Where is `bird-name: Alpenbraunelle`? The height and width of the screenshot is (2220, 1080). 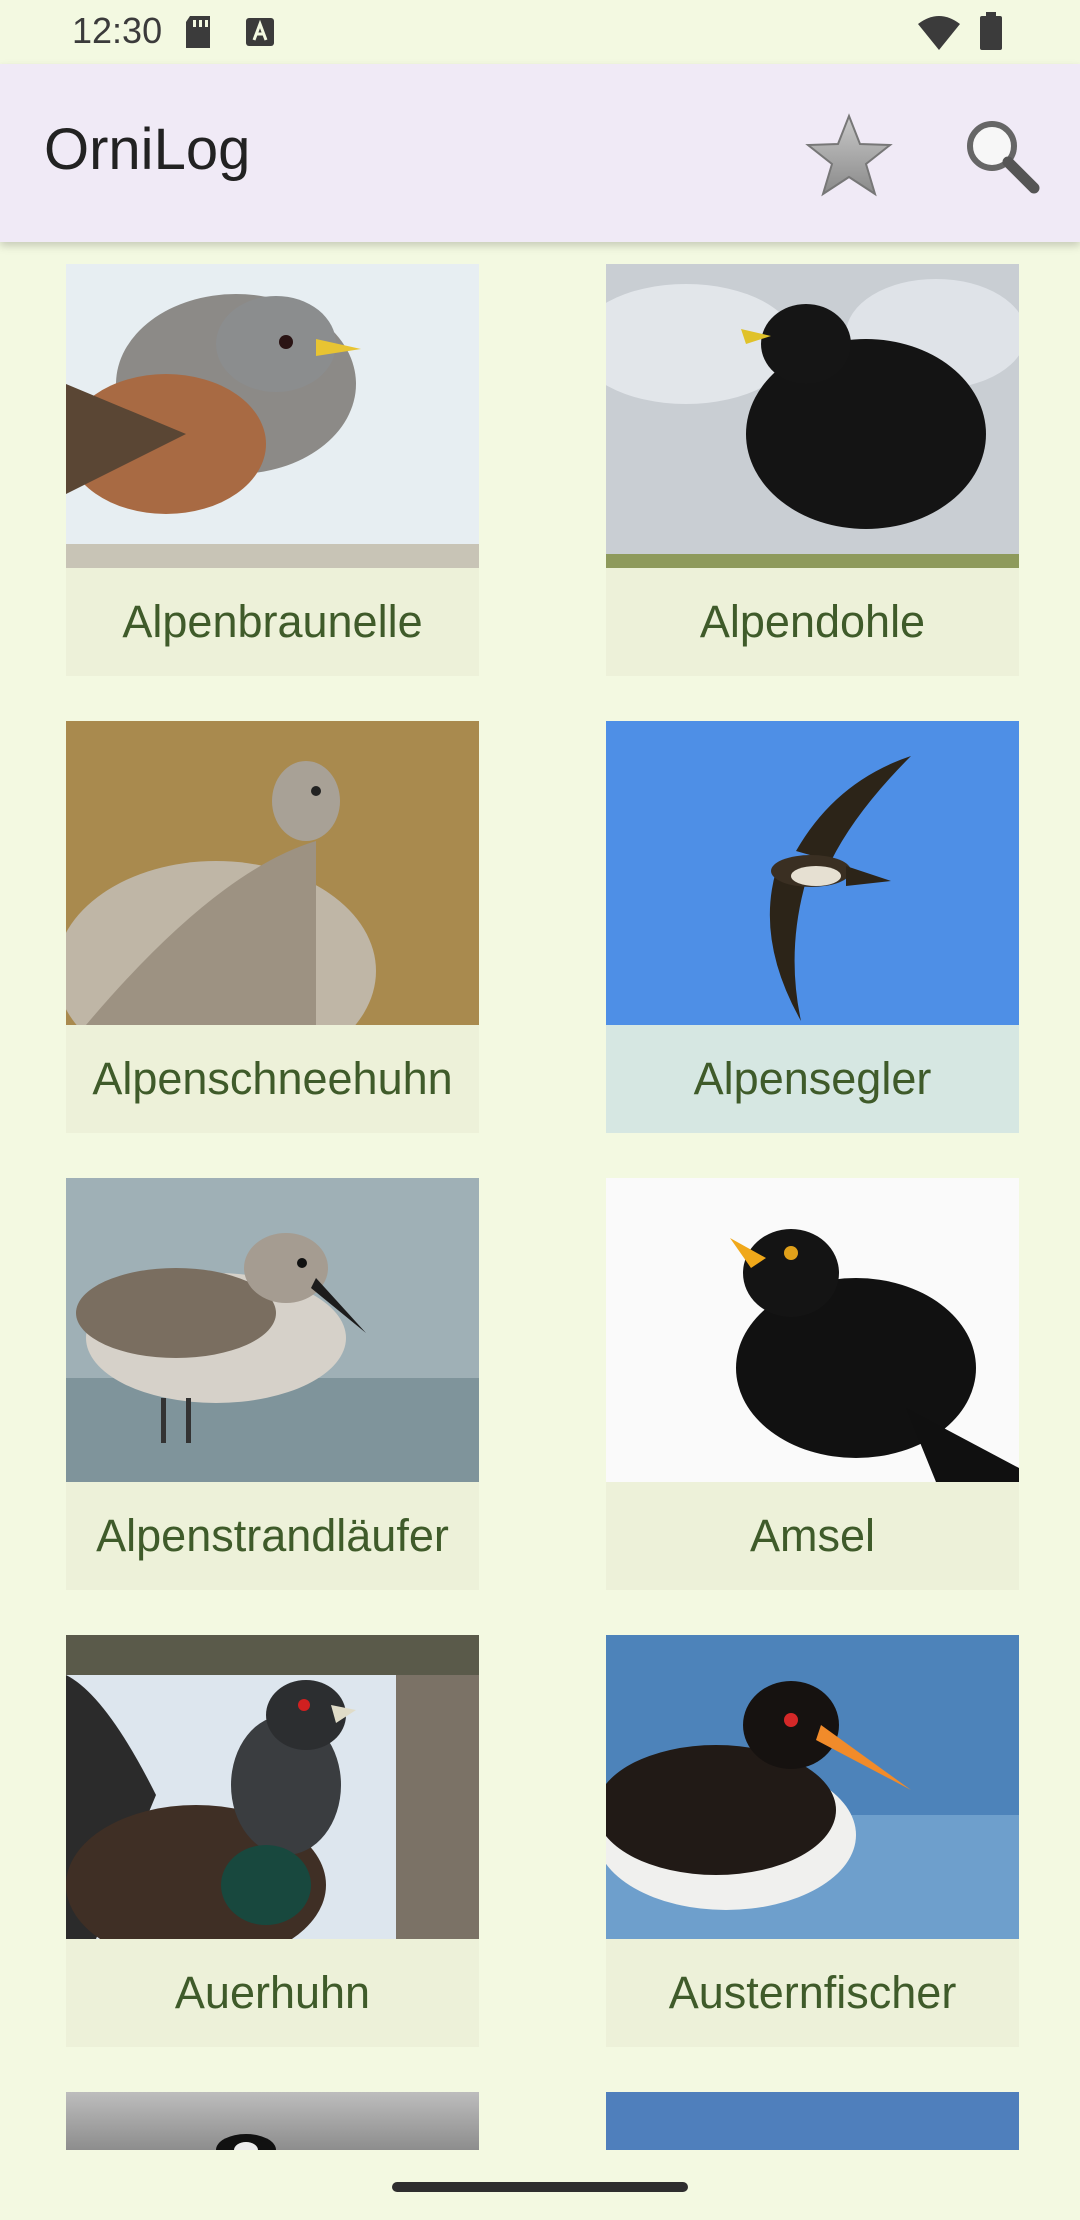 bird-name: Alpenbraunelle is located at coordinates (272, 621).